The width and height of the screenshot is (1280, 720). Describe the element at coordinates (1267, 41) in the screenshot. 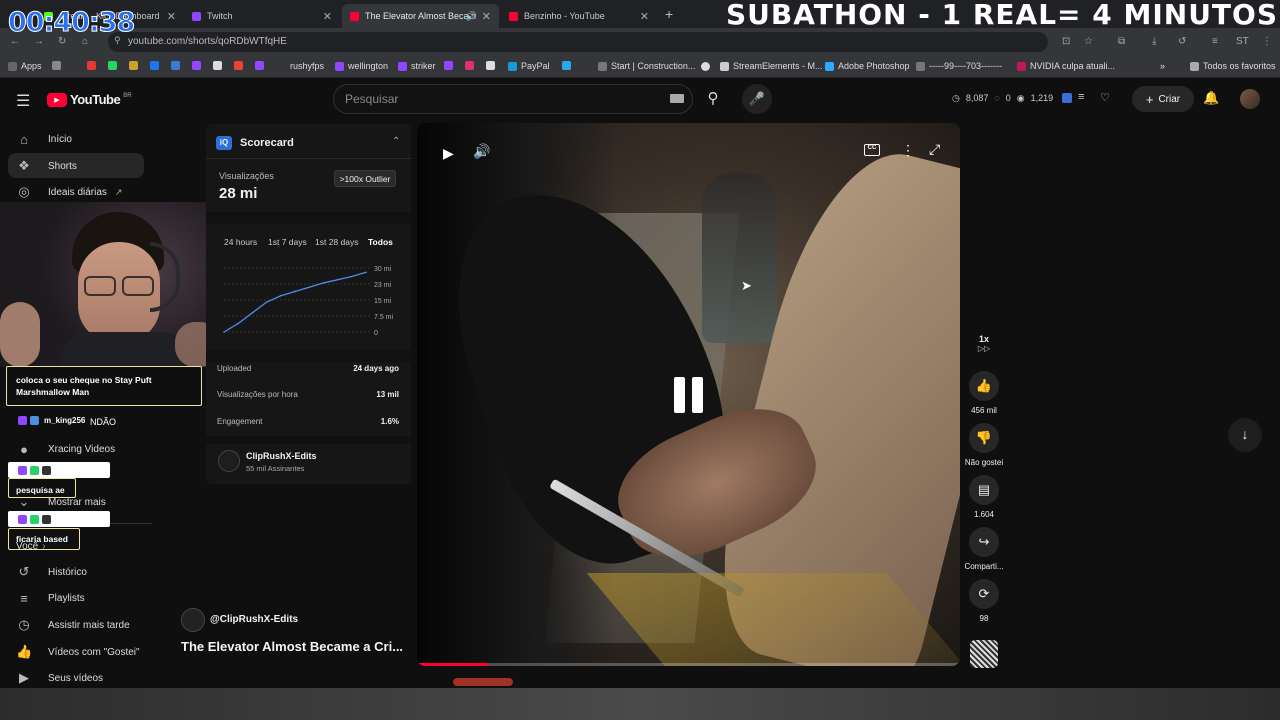

I see `browser-menu-icon: ⋮` at that location.